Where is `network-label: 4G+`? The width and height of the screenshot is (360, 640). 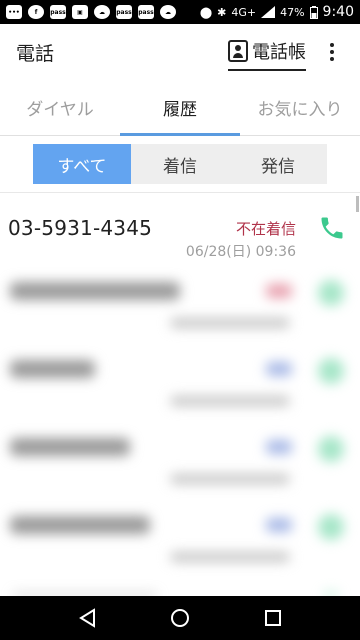 network-label: 4G+ is located at coordinates (244, 12).